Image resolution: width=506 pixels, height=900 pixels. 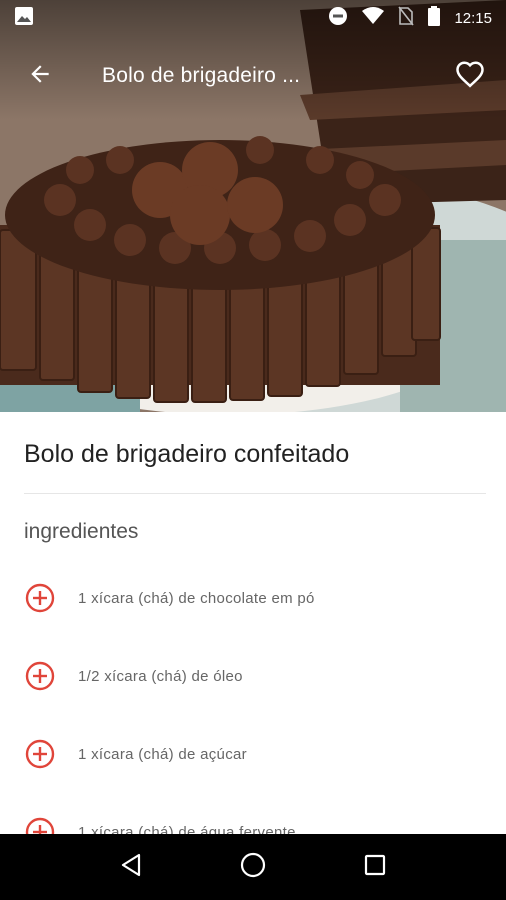 I want to click on ingredient-label: 1 xícara (chá) de chocolate em pó, so click(x=196, y=598).